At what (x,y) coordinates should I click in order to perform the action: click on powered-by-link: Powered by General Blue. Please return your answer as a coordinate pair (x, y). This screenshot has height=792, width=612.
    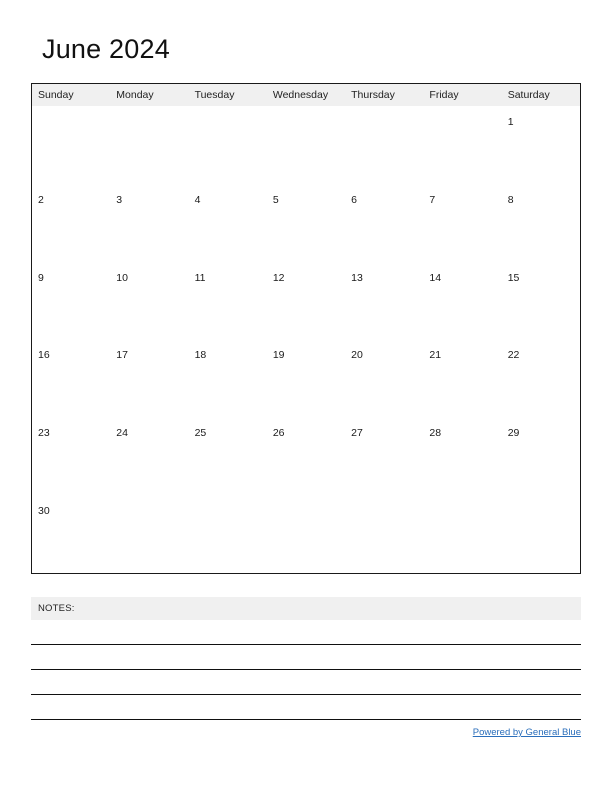
    Looking at the image, I should click on (527, 732).